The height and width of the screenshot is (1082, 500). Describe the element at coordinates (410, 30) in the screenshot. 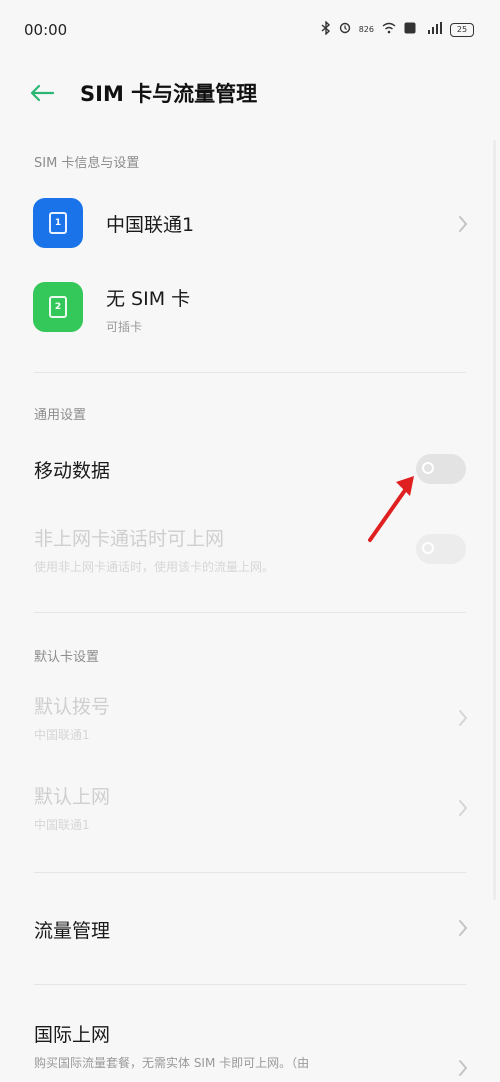

I see `hd-icon` at that location.